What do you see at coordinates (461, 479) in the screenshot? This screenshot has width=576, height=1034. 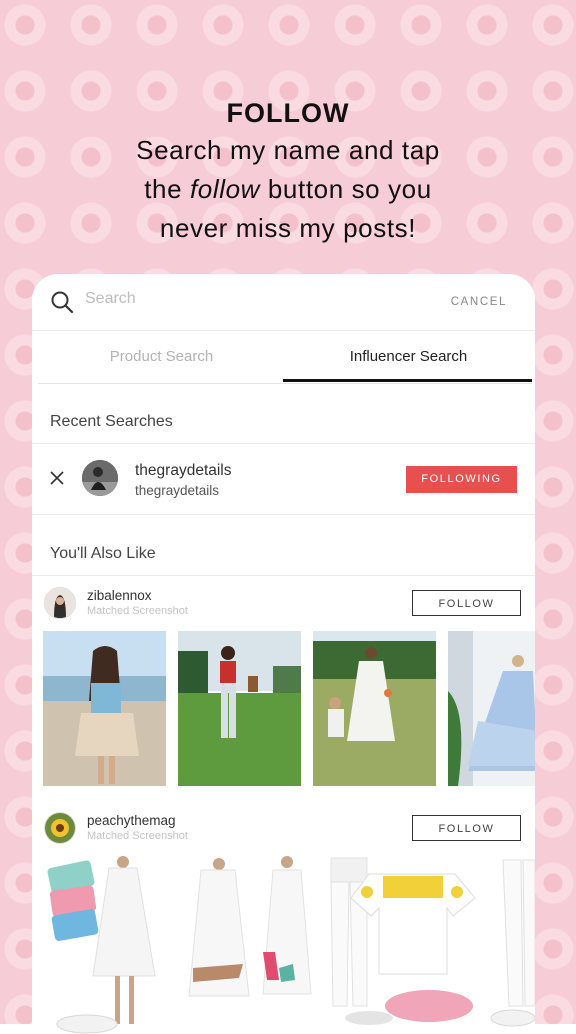 I see `following-button: FOLLOWING` at bounding box center [461, 479].